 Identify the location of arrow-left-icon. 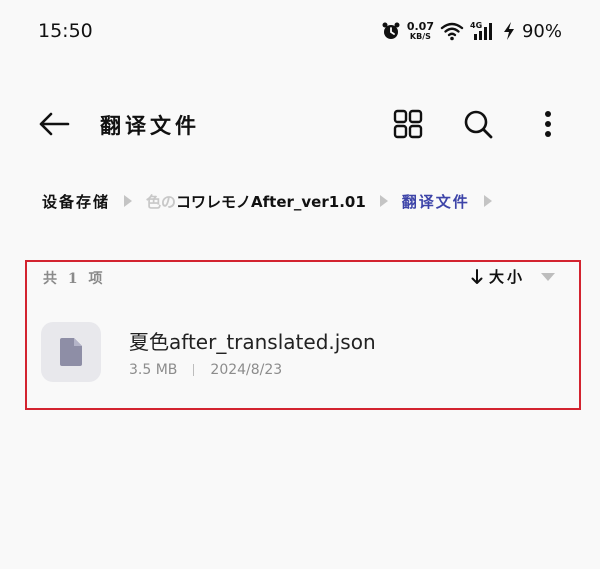
(54, 124).